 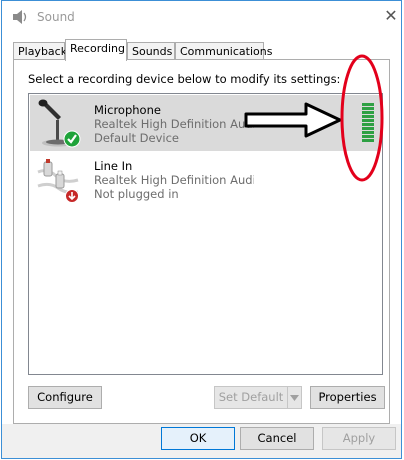 I want to click on title-bar: Sound ✕, so click(x=201, y=16).